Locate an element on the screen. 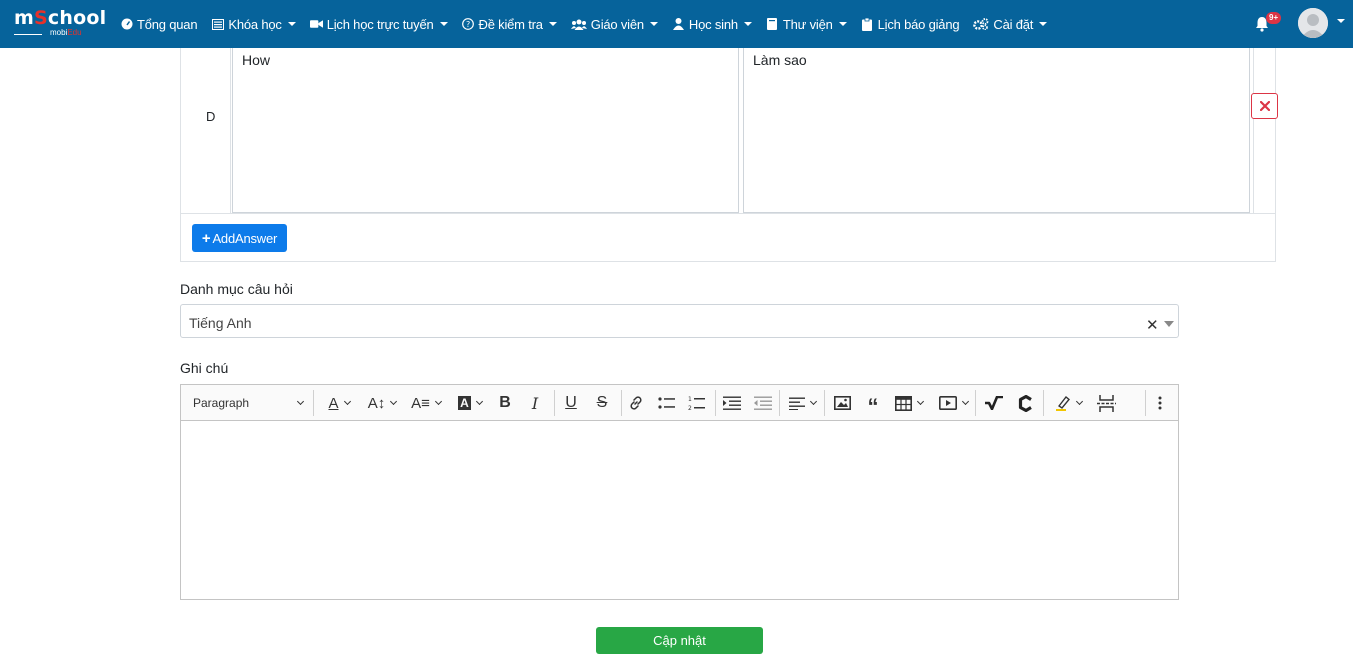 This screenshot has width=1353, height=655. mschool-logo: mSchool mobiEdu is located at coordinates (60, 24).